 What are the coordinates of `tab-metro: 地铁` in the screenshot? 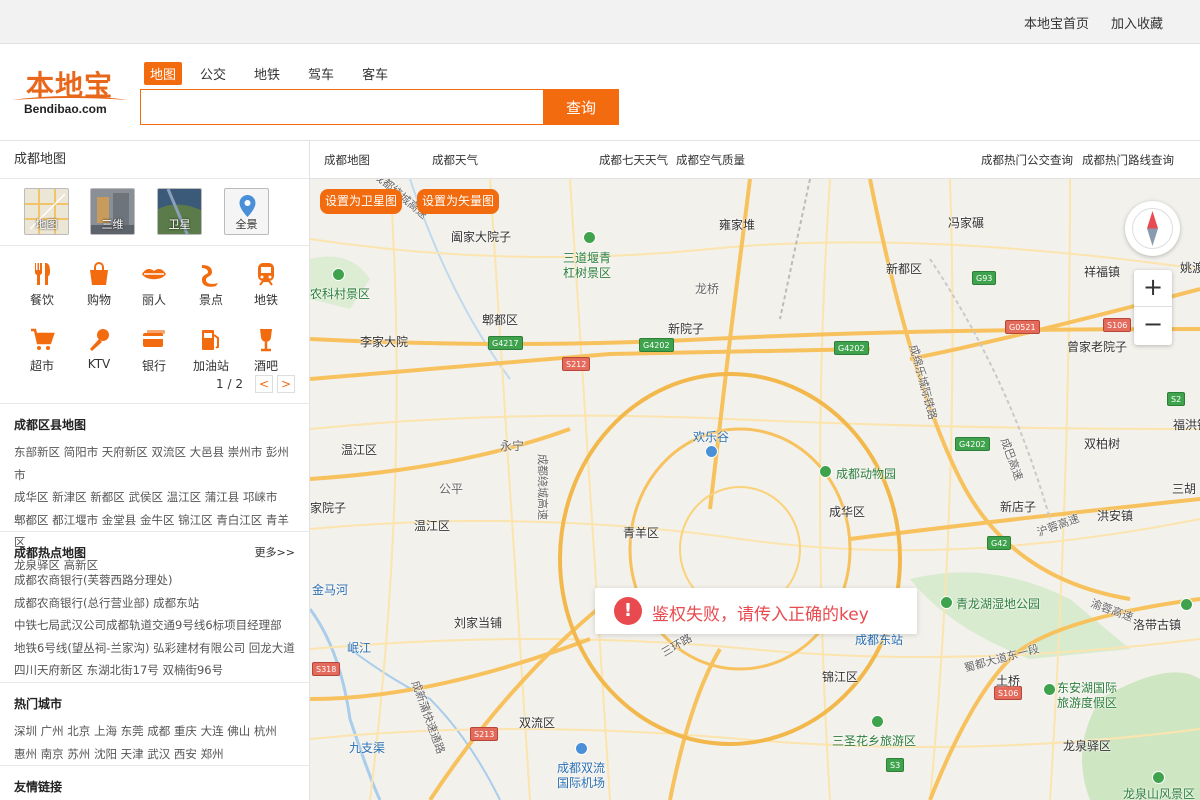 It's located at (267, 73).